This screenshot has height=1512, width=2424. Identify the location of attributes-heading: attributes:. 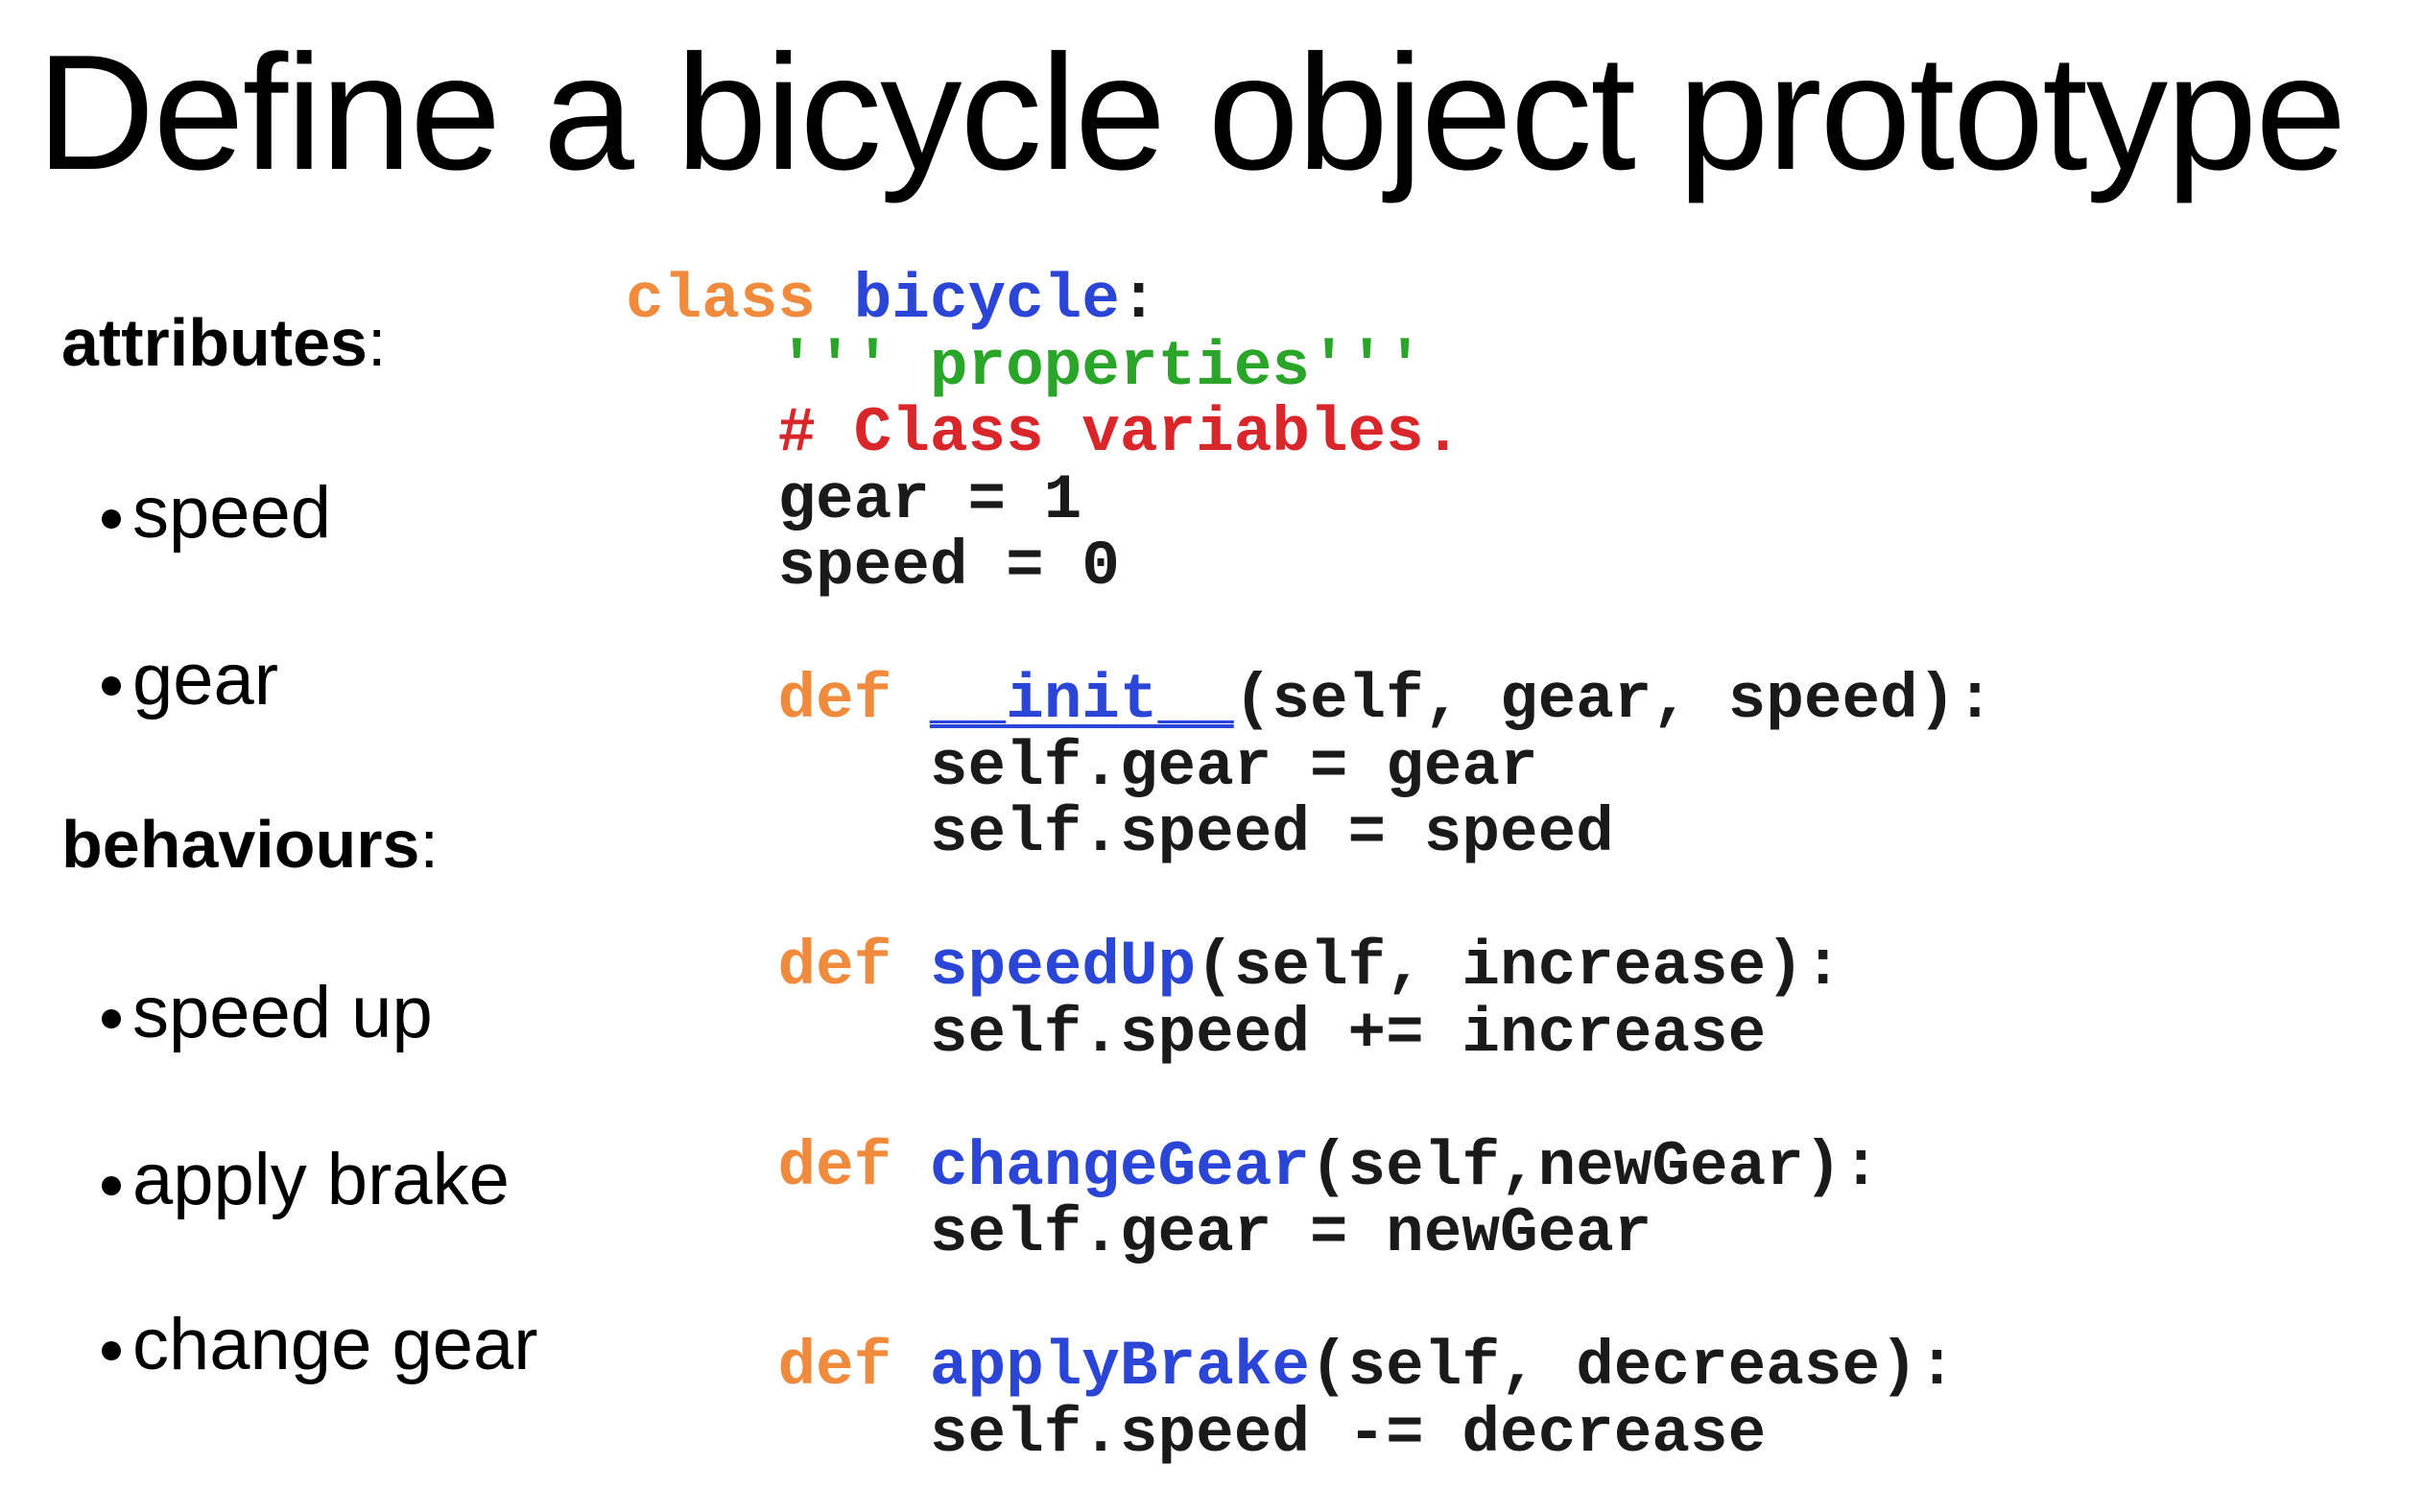
(224, 342).